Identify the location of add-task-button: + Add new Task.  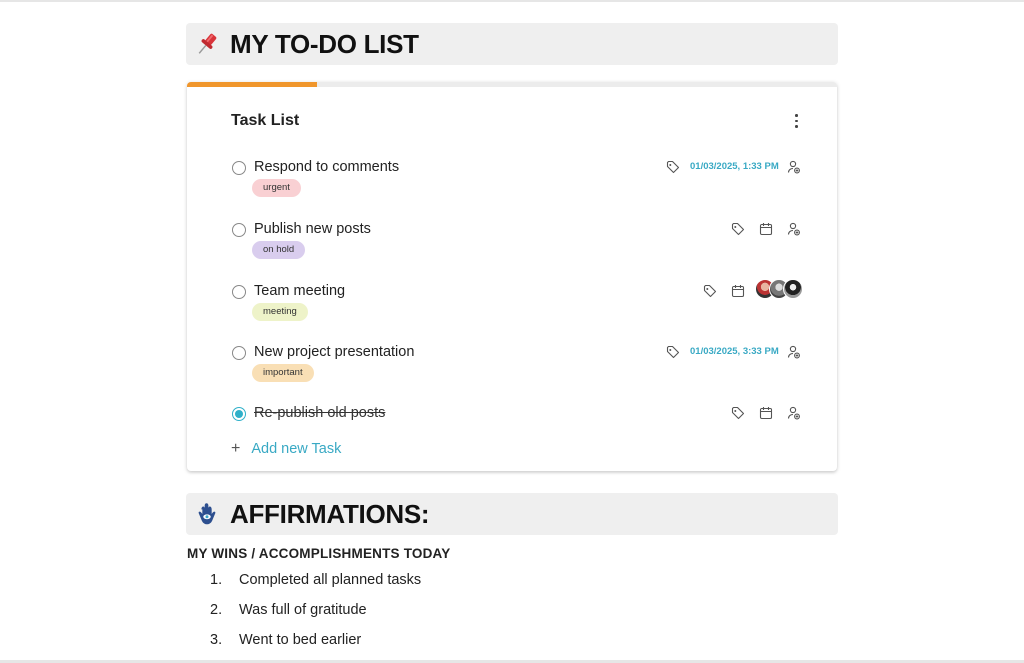
(286, 449).